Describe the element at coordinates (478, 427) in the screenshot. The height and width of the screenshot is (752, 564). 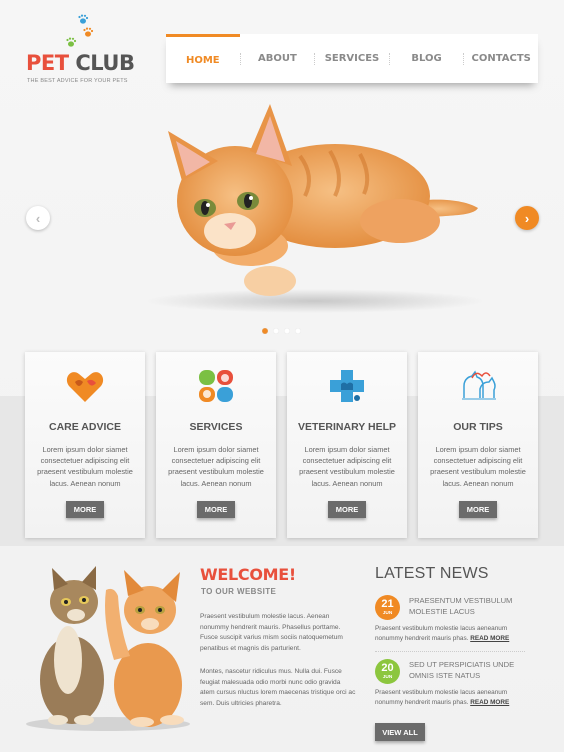
I see `feature-title: OUR TIPS` at that location.